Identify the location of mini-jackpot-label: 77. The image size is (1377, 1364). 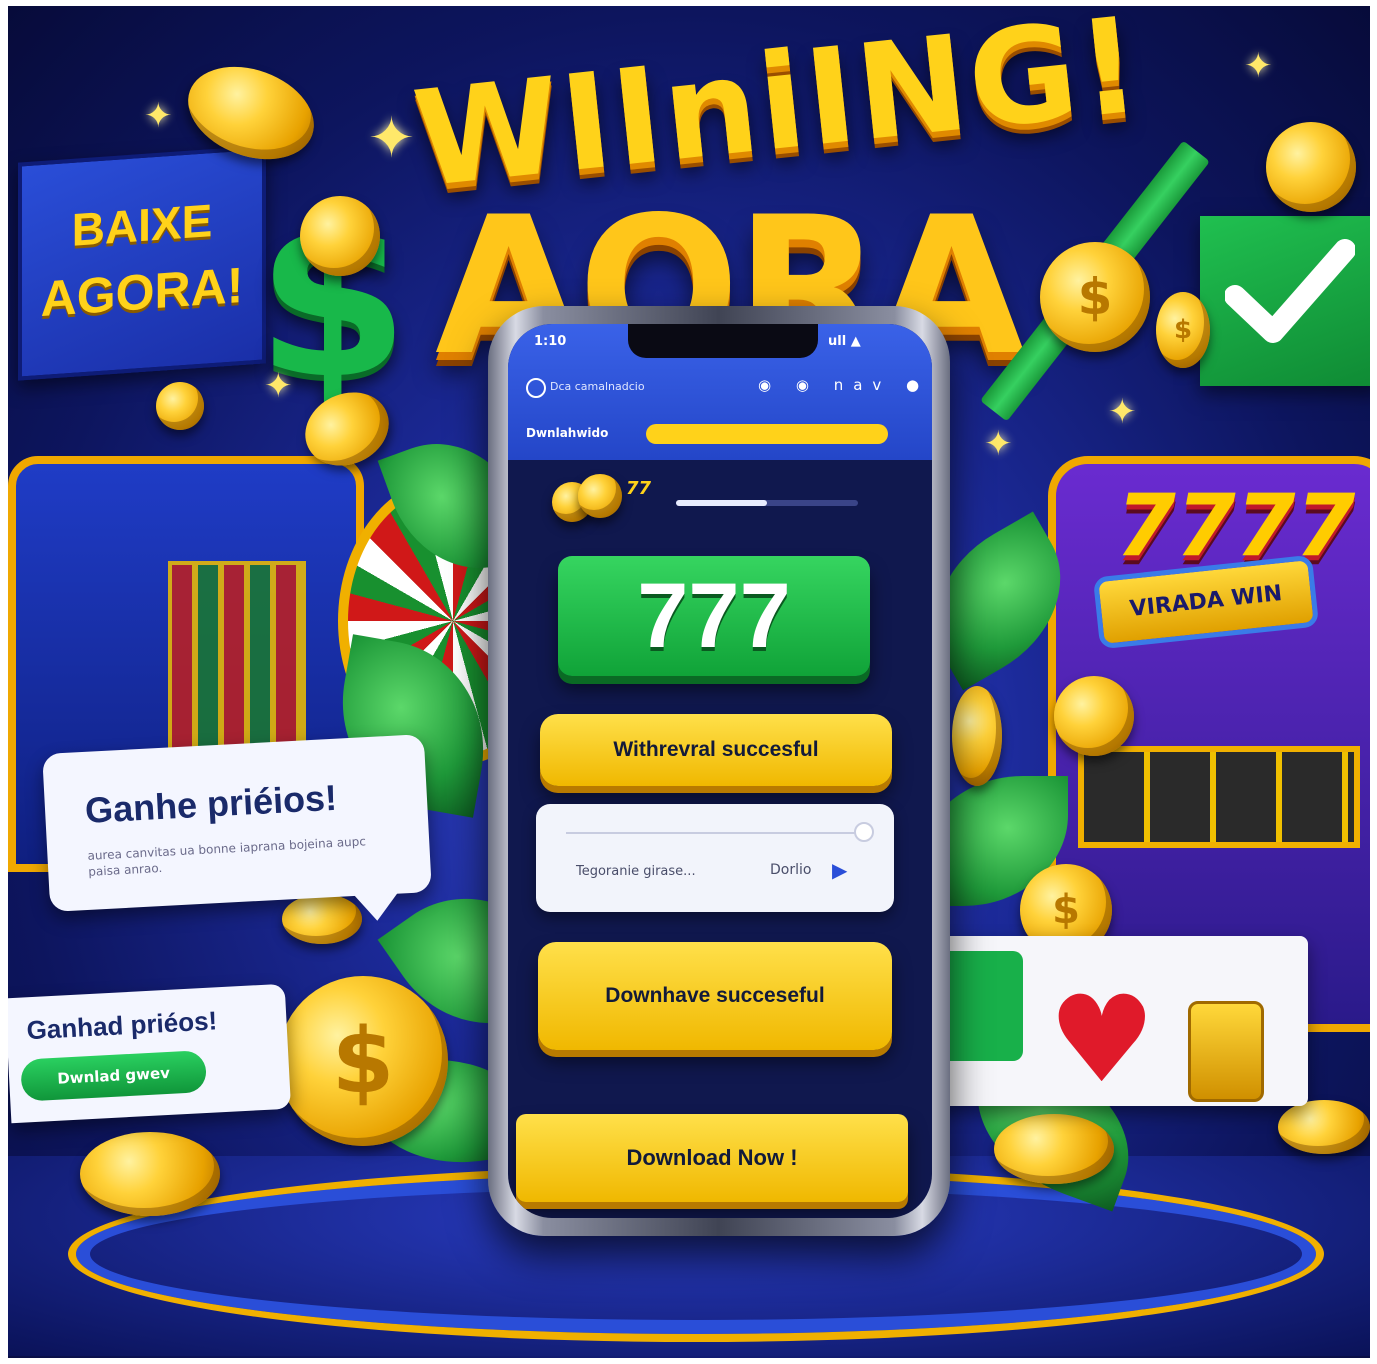
(639, 488).